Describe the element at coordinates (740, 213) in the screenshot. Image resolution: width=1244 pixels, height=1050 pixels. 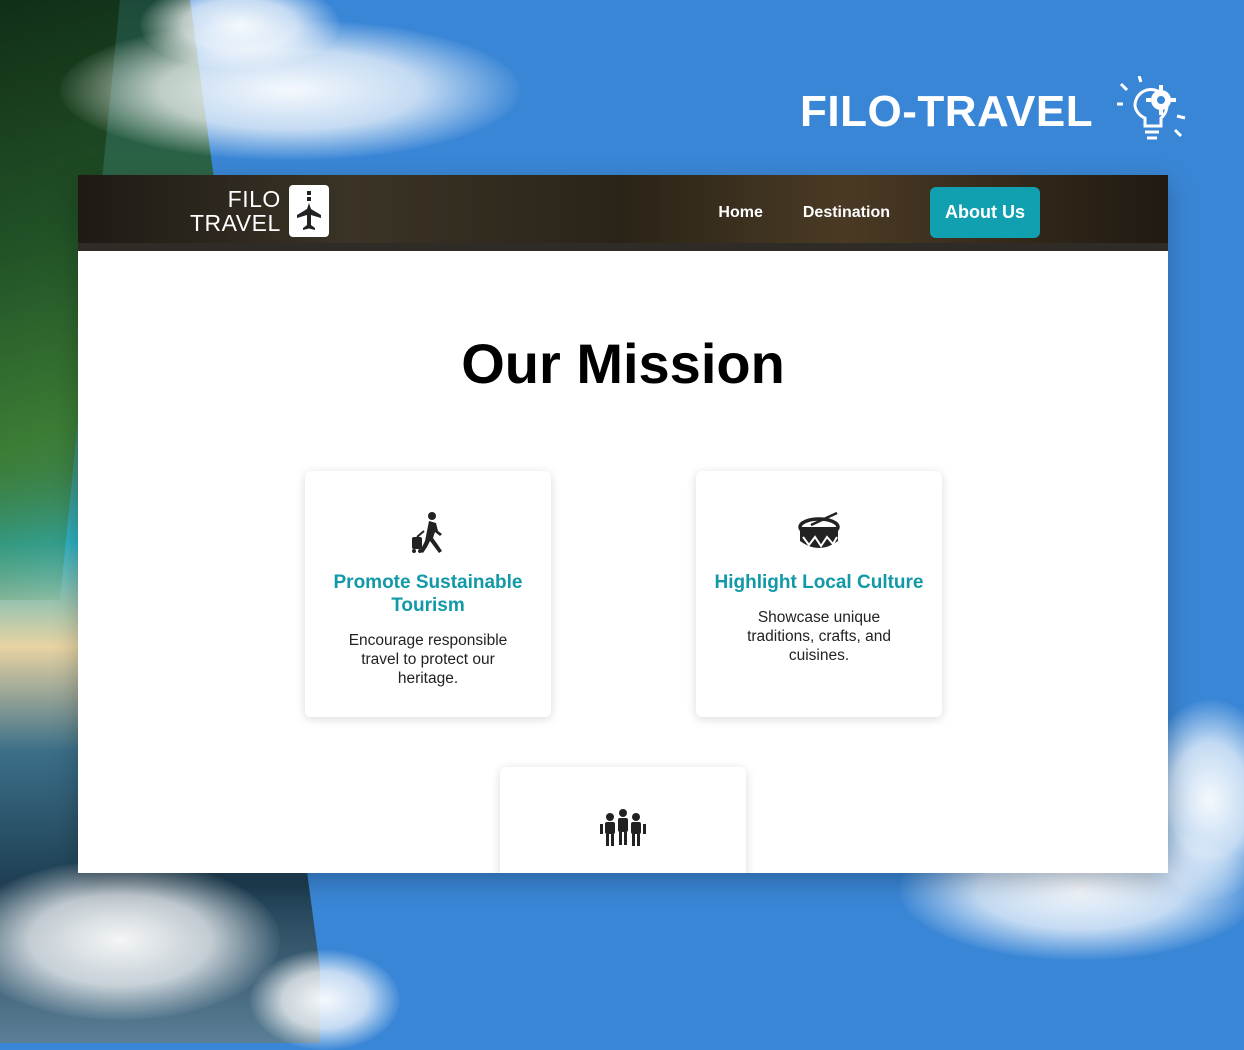
I see `nav-home-link: Home` at that location.